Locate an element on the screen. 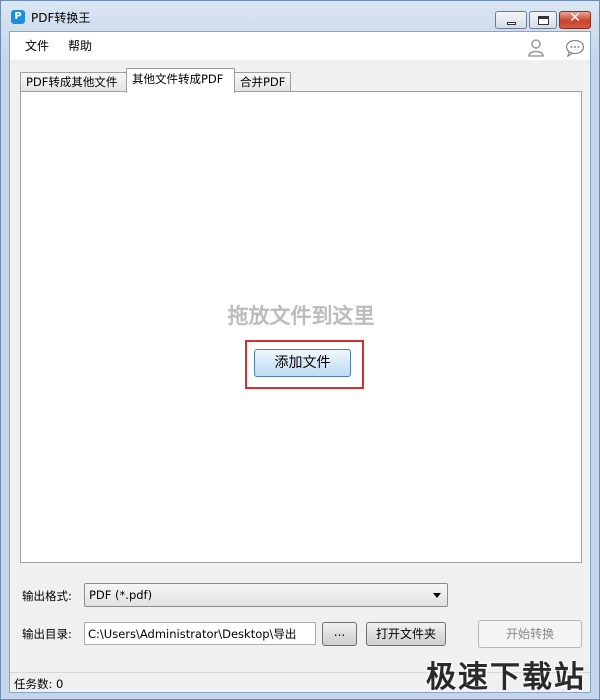  minimize-icon is located at coordinates (511, 23).